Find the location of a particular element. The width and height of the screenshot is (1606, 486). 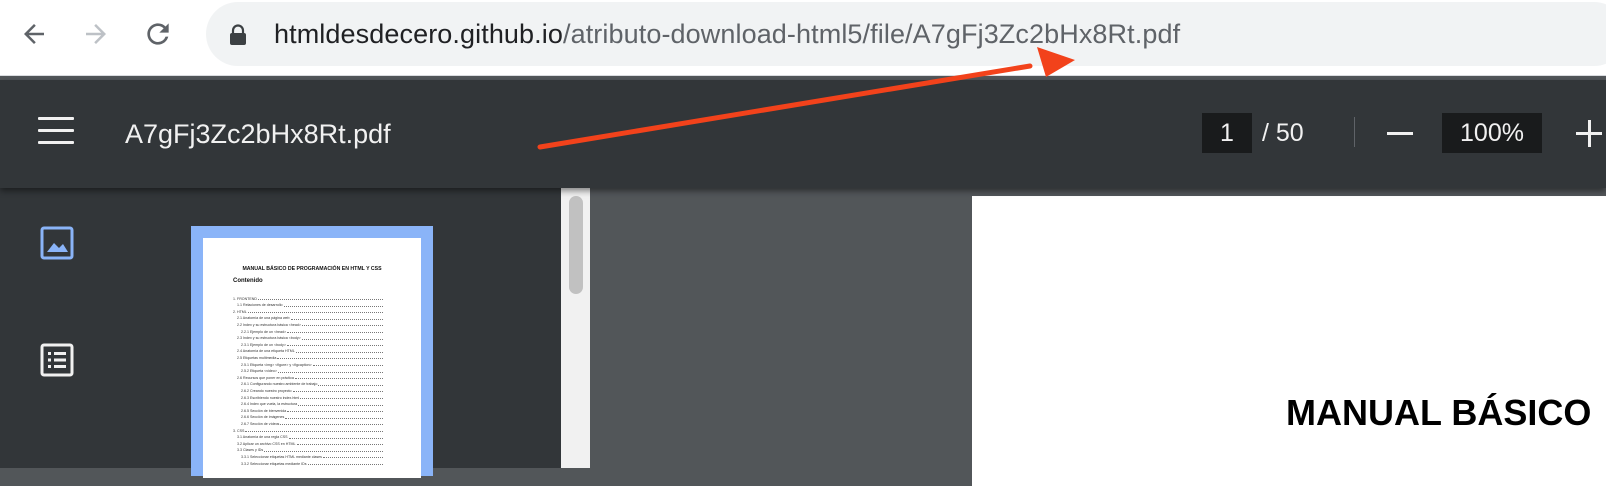

toc-entry-text: 2.6.5 Sección de bienvenida is located at coordinates (264, 410).